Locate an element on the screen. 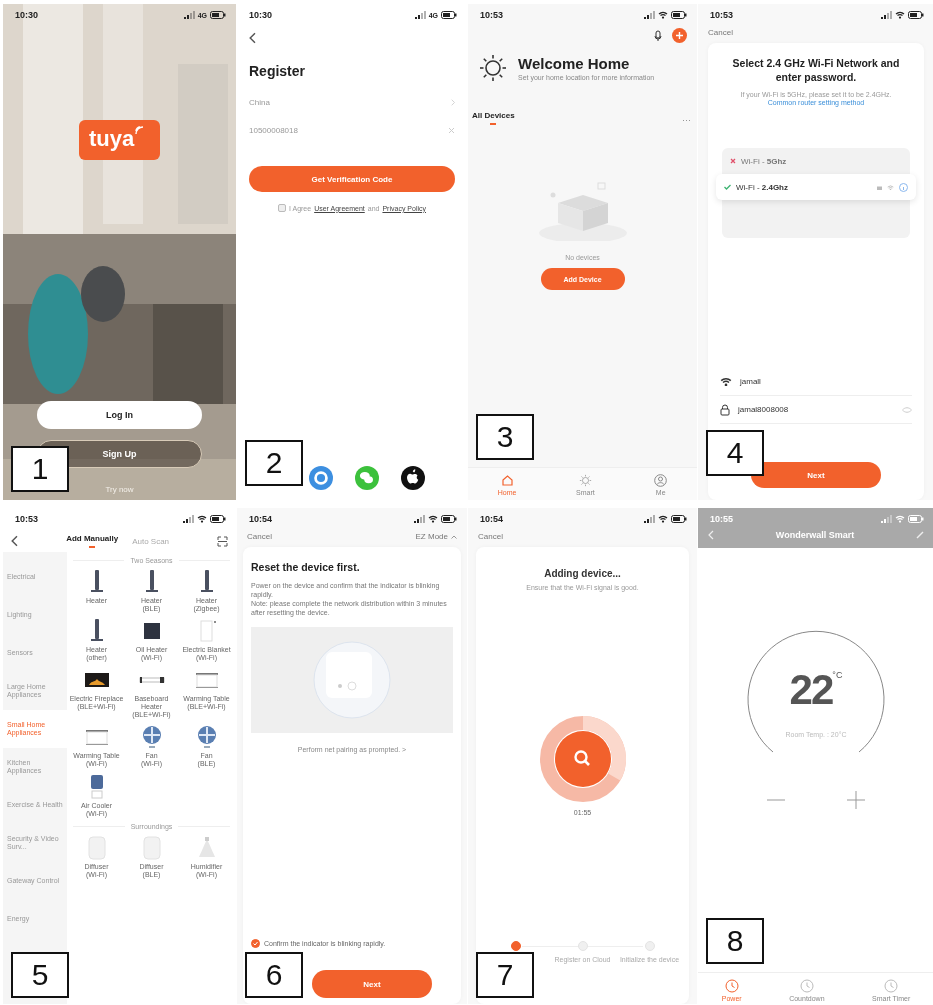  temperature-unit: °C is located at coordinates (837, 675).